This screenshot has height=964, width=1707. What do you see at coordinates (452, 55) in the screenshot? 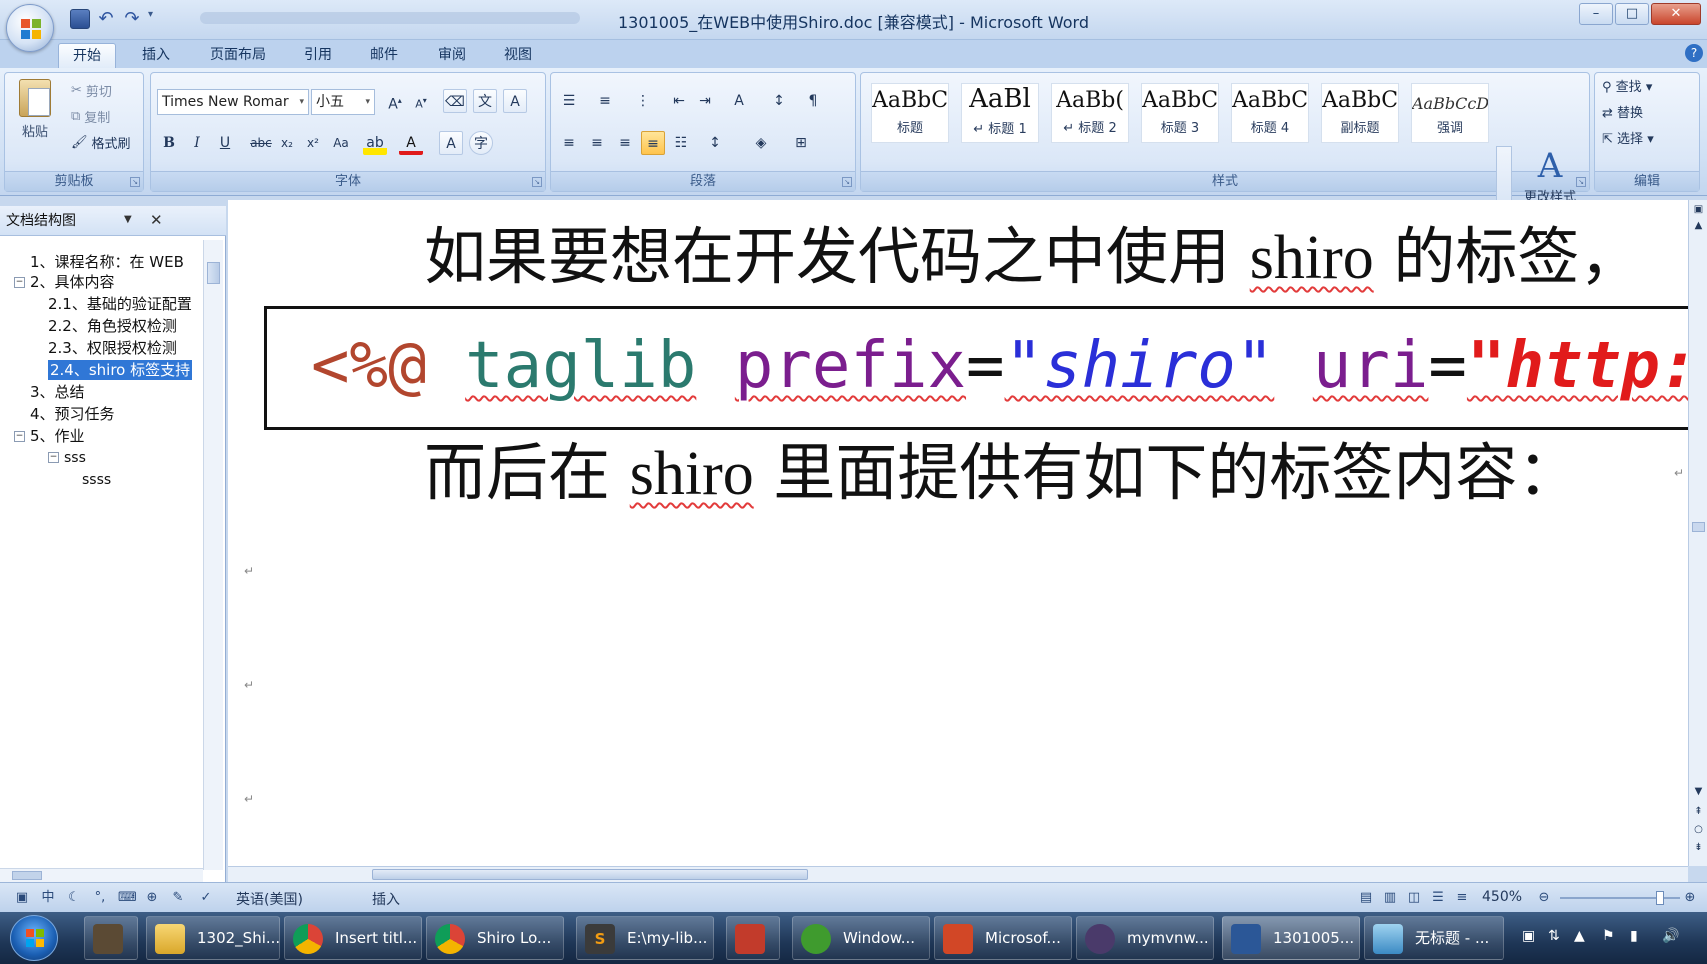
I see `tab-review: 审阅` at bounding box center [452, 55].